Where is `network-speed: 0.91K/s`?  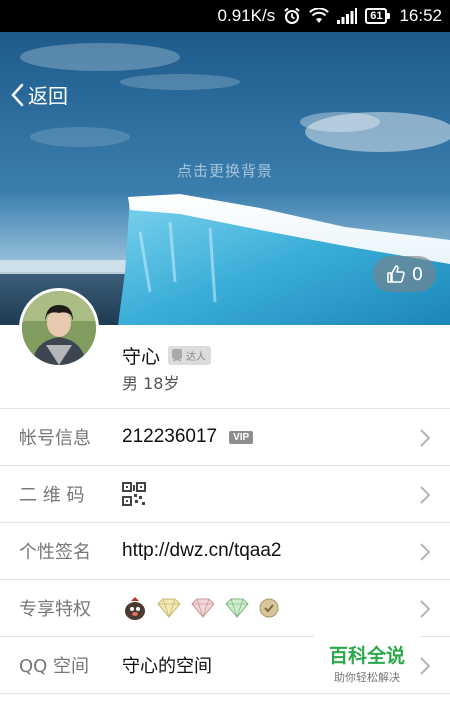
network-speed: 0.91K/s is located at coordinates (246, 15).